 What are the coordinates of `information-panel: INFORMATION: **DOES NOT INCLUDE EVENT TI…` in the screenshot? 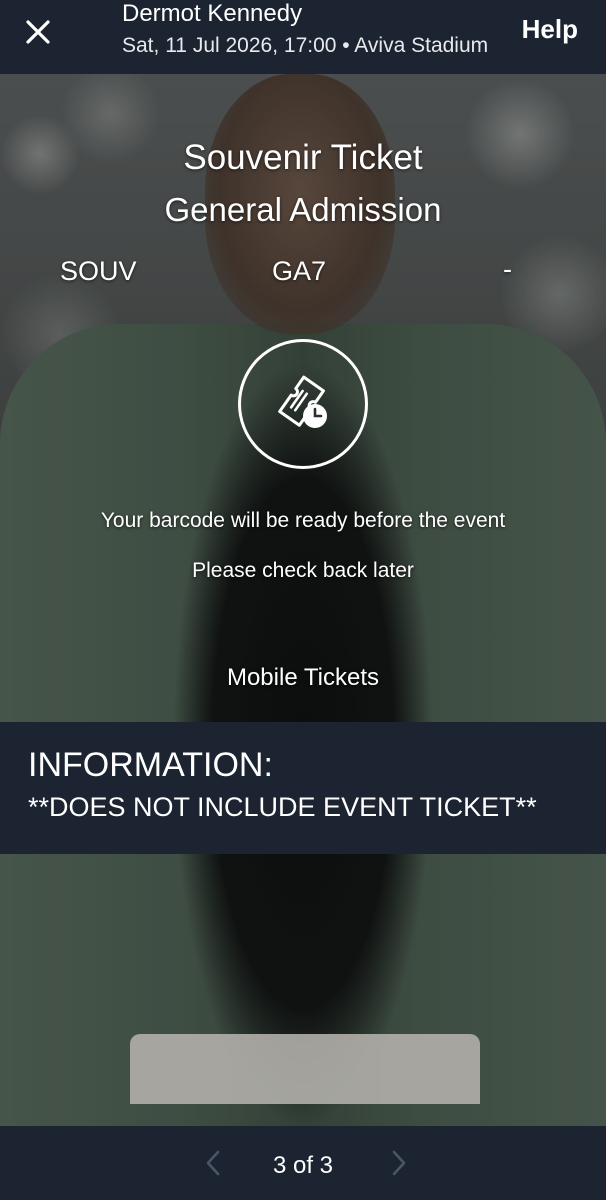 It's located at (303, 788).